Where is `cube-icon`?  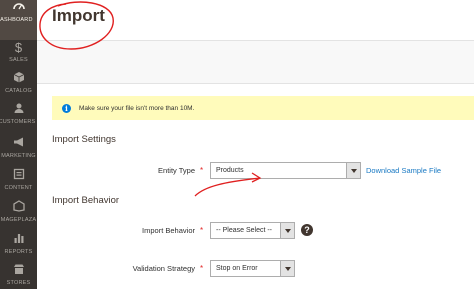 cube-icon is located at coordinates (18, 79).